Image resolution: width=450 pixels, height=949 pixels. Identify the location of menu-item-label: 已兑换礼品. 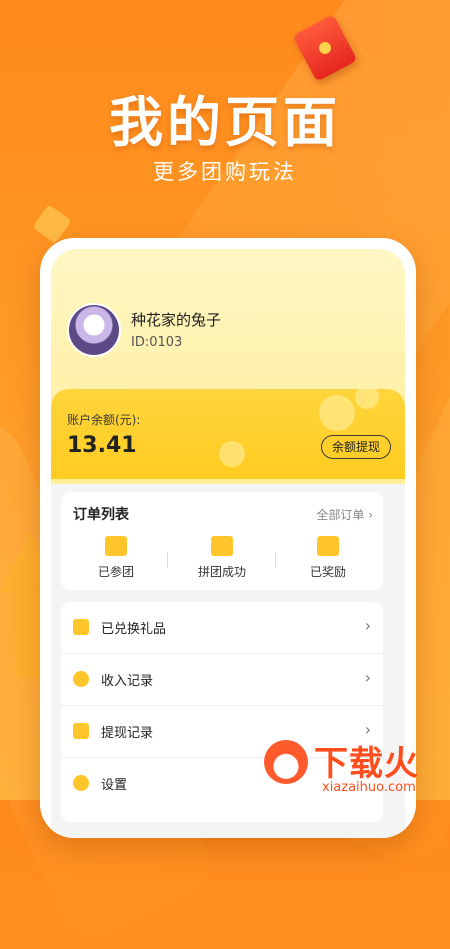
(134, 629).